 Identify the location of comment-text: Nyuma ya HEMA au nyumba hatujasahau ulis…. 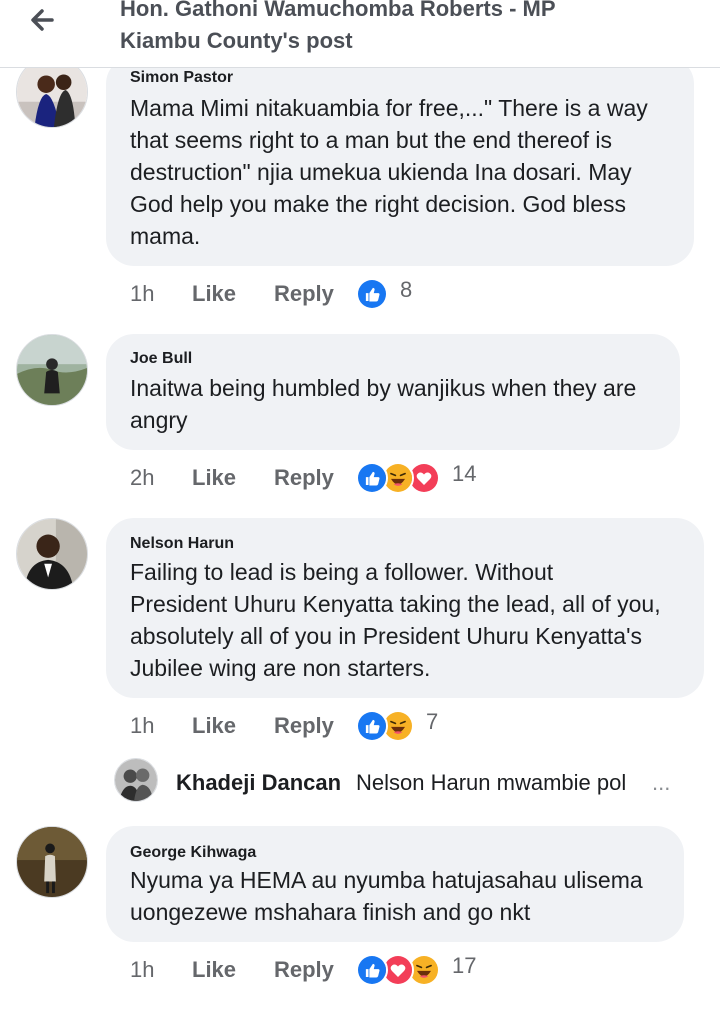
(405, 896).